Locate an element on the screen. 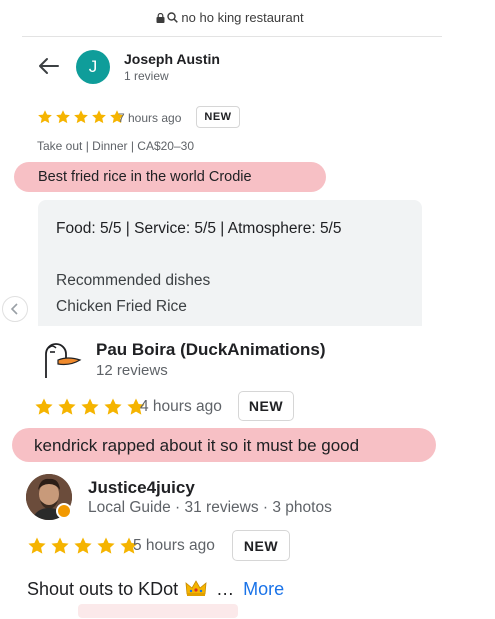 The height and width of the screenshot is (619, 495). review-time: 7 hours ago is located at coordinates (150, 118).